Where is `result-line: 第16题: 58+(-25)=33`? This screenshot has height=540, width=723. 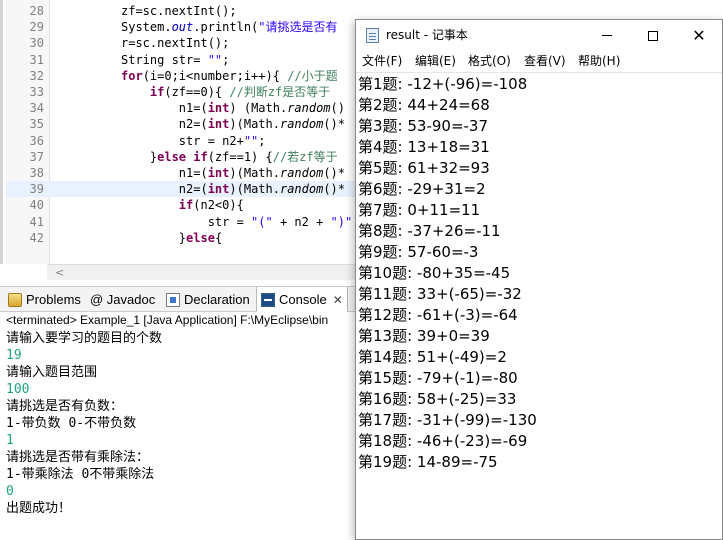 result-line: 第16题: 58+(-25)=33 is located at coordinates (437, 399).